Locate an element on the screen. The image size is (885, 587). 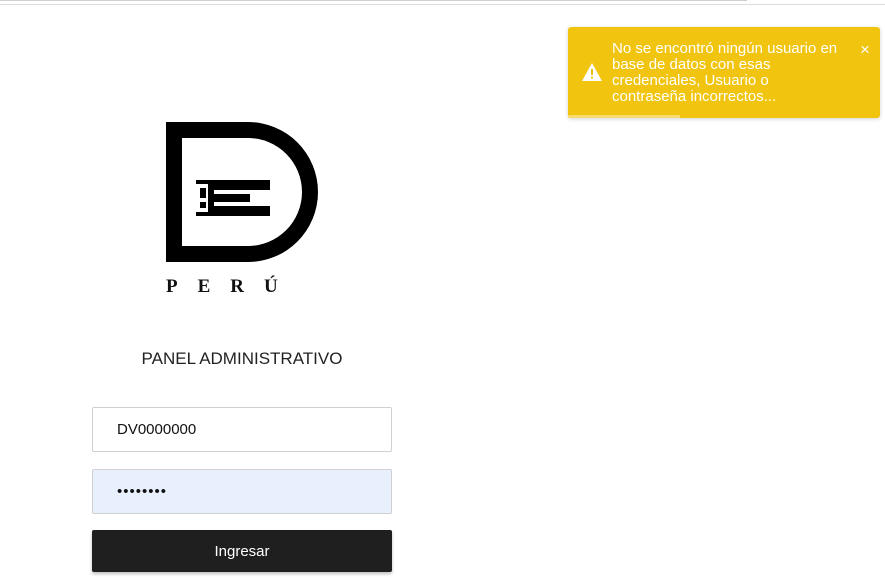
top-divider is located at coordinates (442, 4).